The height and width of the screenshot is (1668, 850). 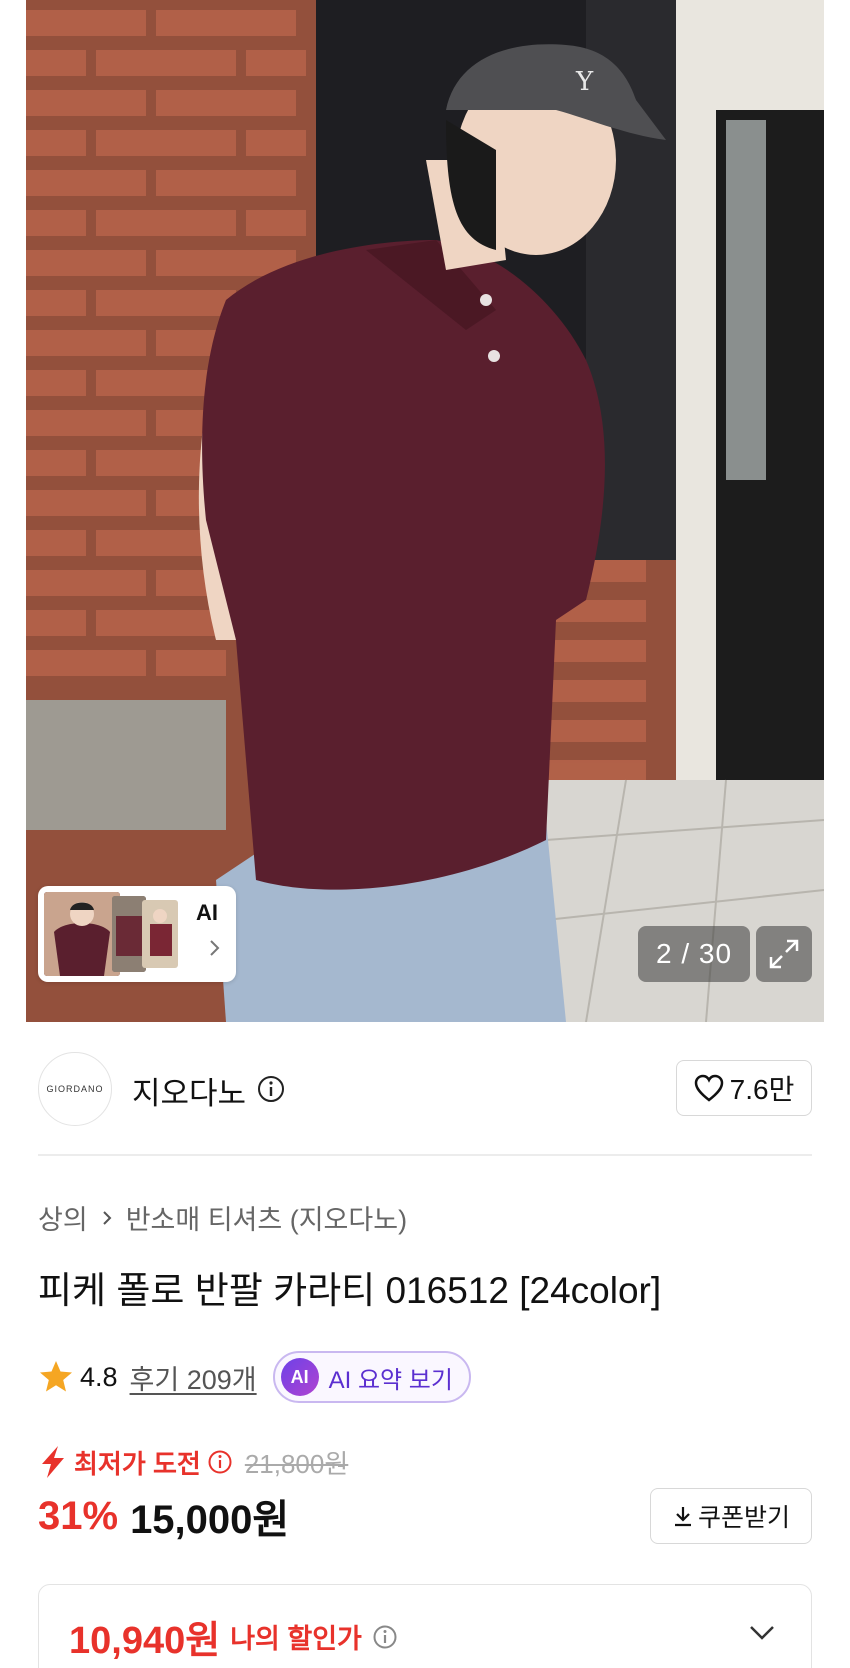 What do you see at coordinates (425, 1626) in the screenshot?
I see `my-discount-price-panel: 10,940원 나의 할인가` at bounding box center [425, 1626].